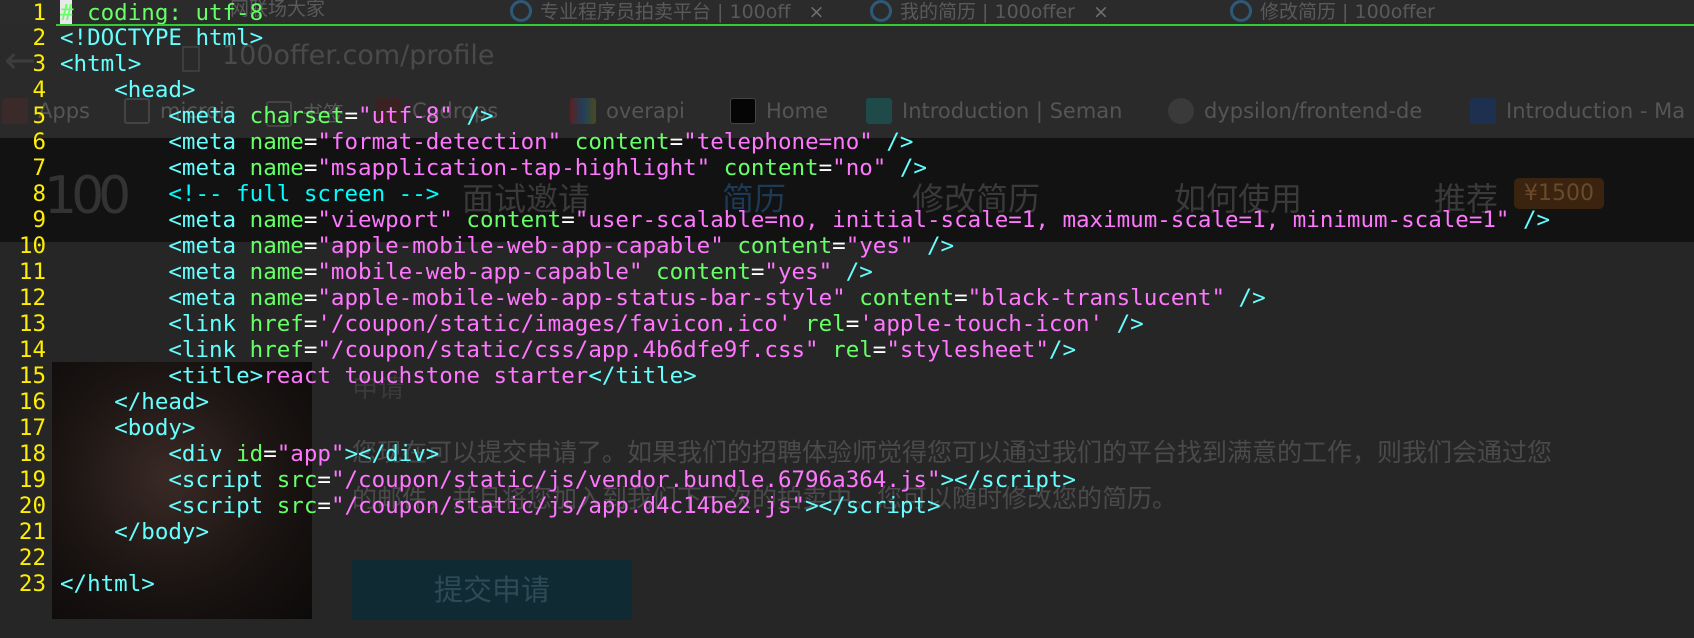 The height and width of the screenshot is (638, 1694). Describe the element at coordinates (778, 142) in the screenshot. I see `attr-value: "telephone=no"` at that location.